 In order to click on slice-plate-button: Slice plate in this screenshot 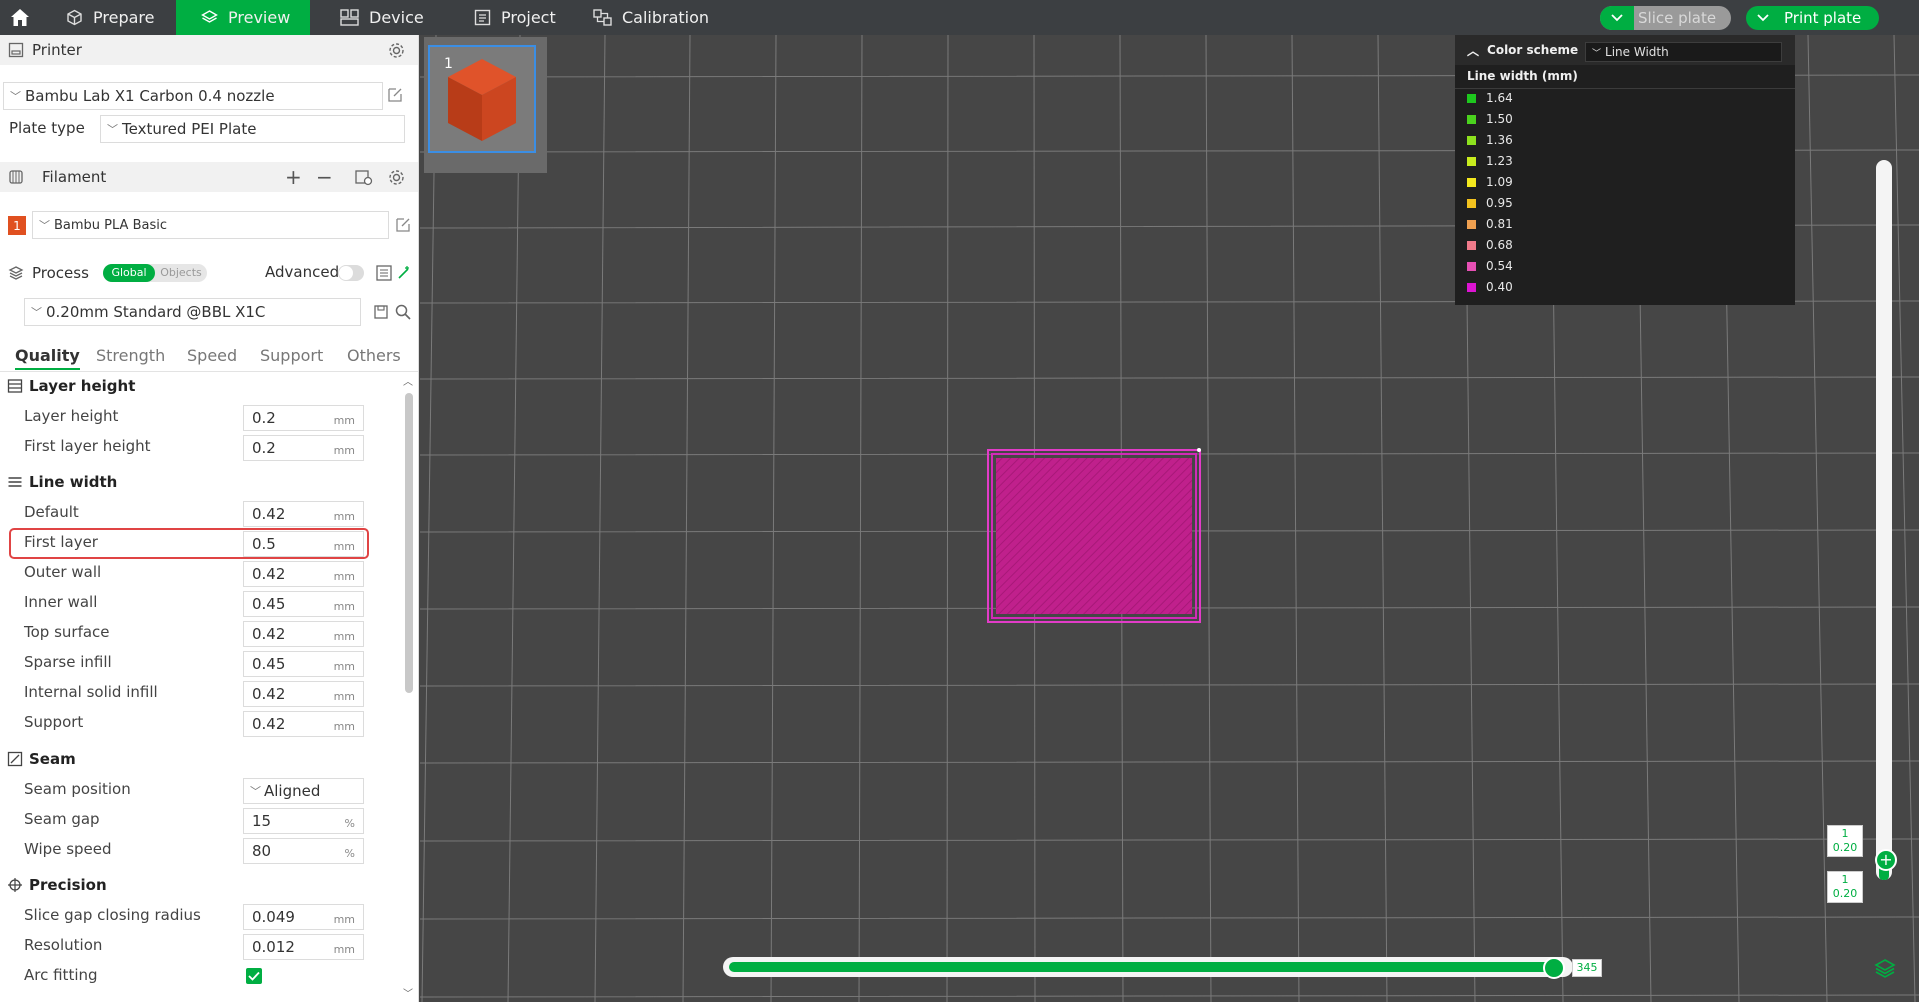, I will do `click(1665, 18)`.